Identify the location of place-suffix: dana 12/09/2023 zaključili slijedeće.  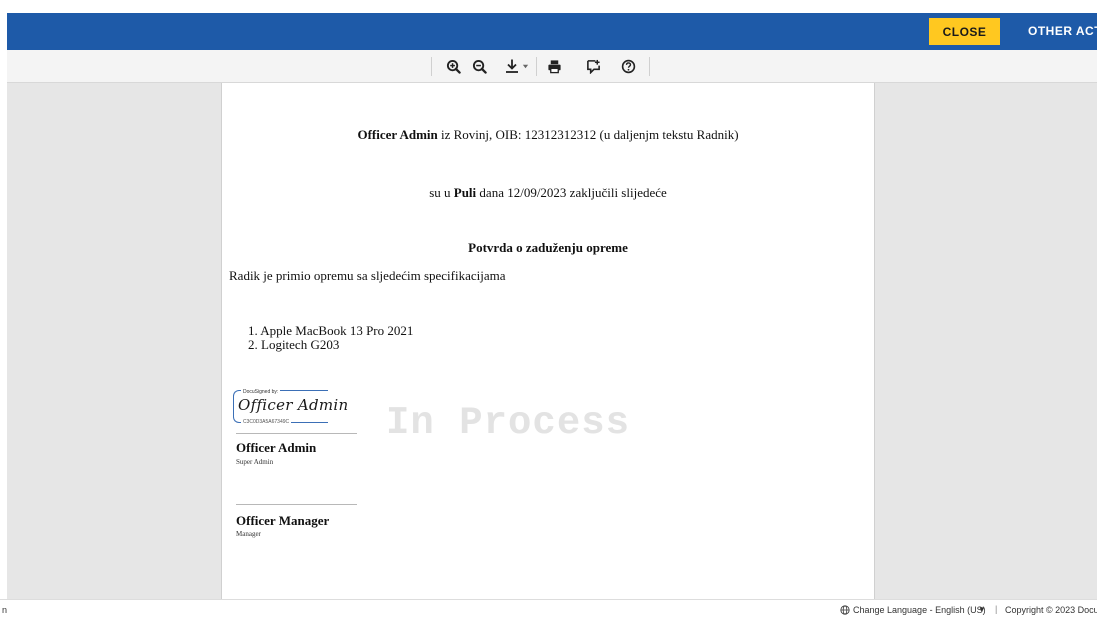
(571, 192).